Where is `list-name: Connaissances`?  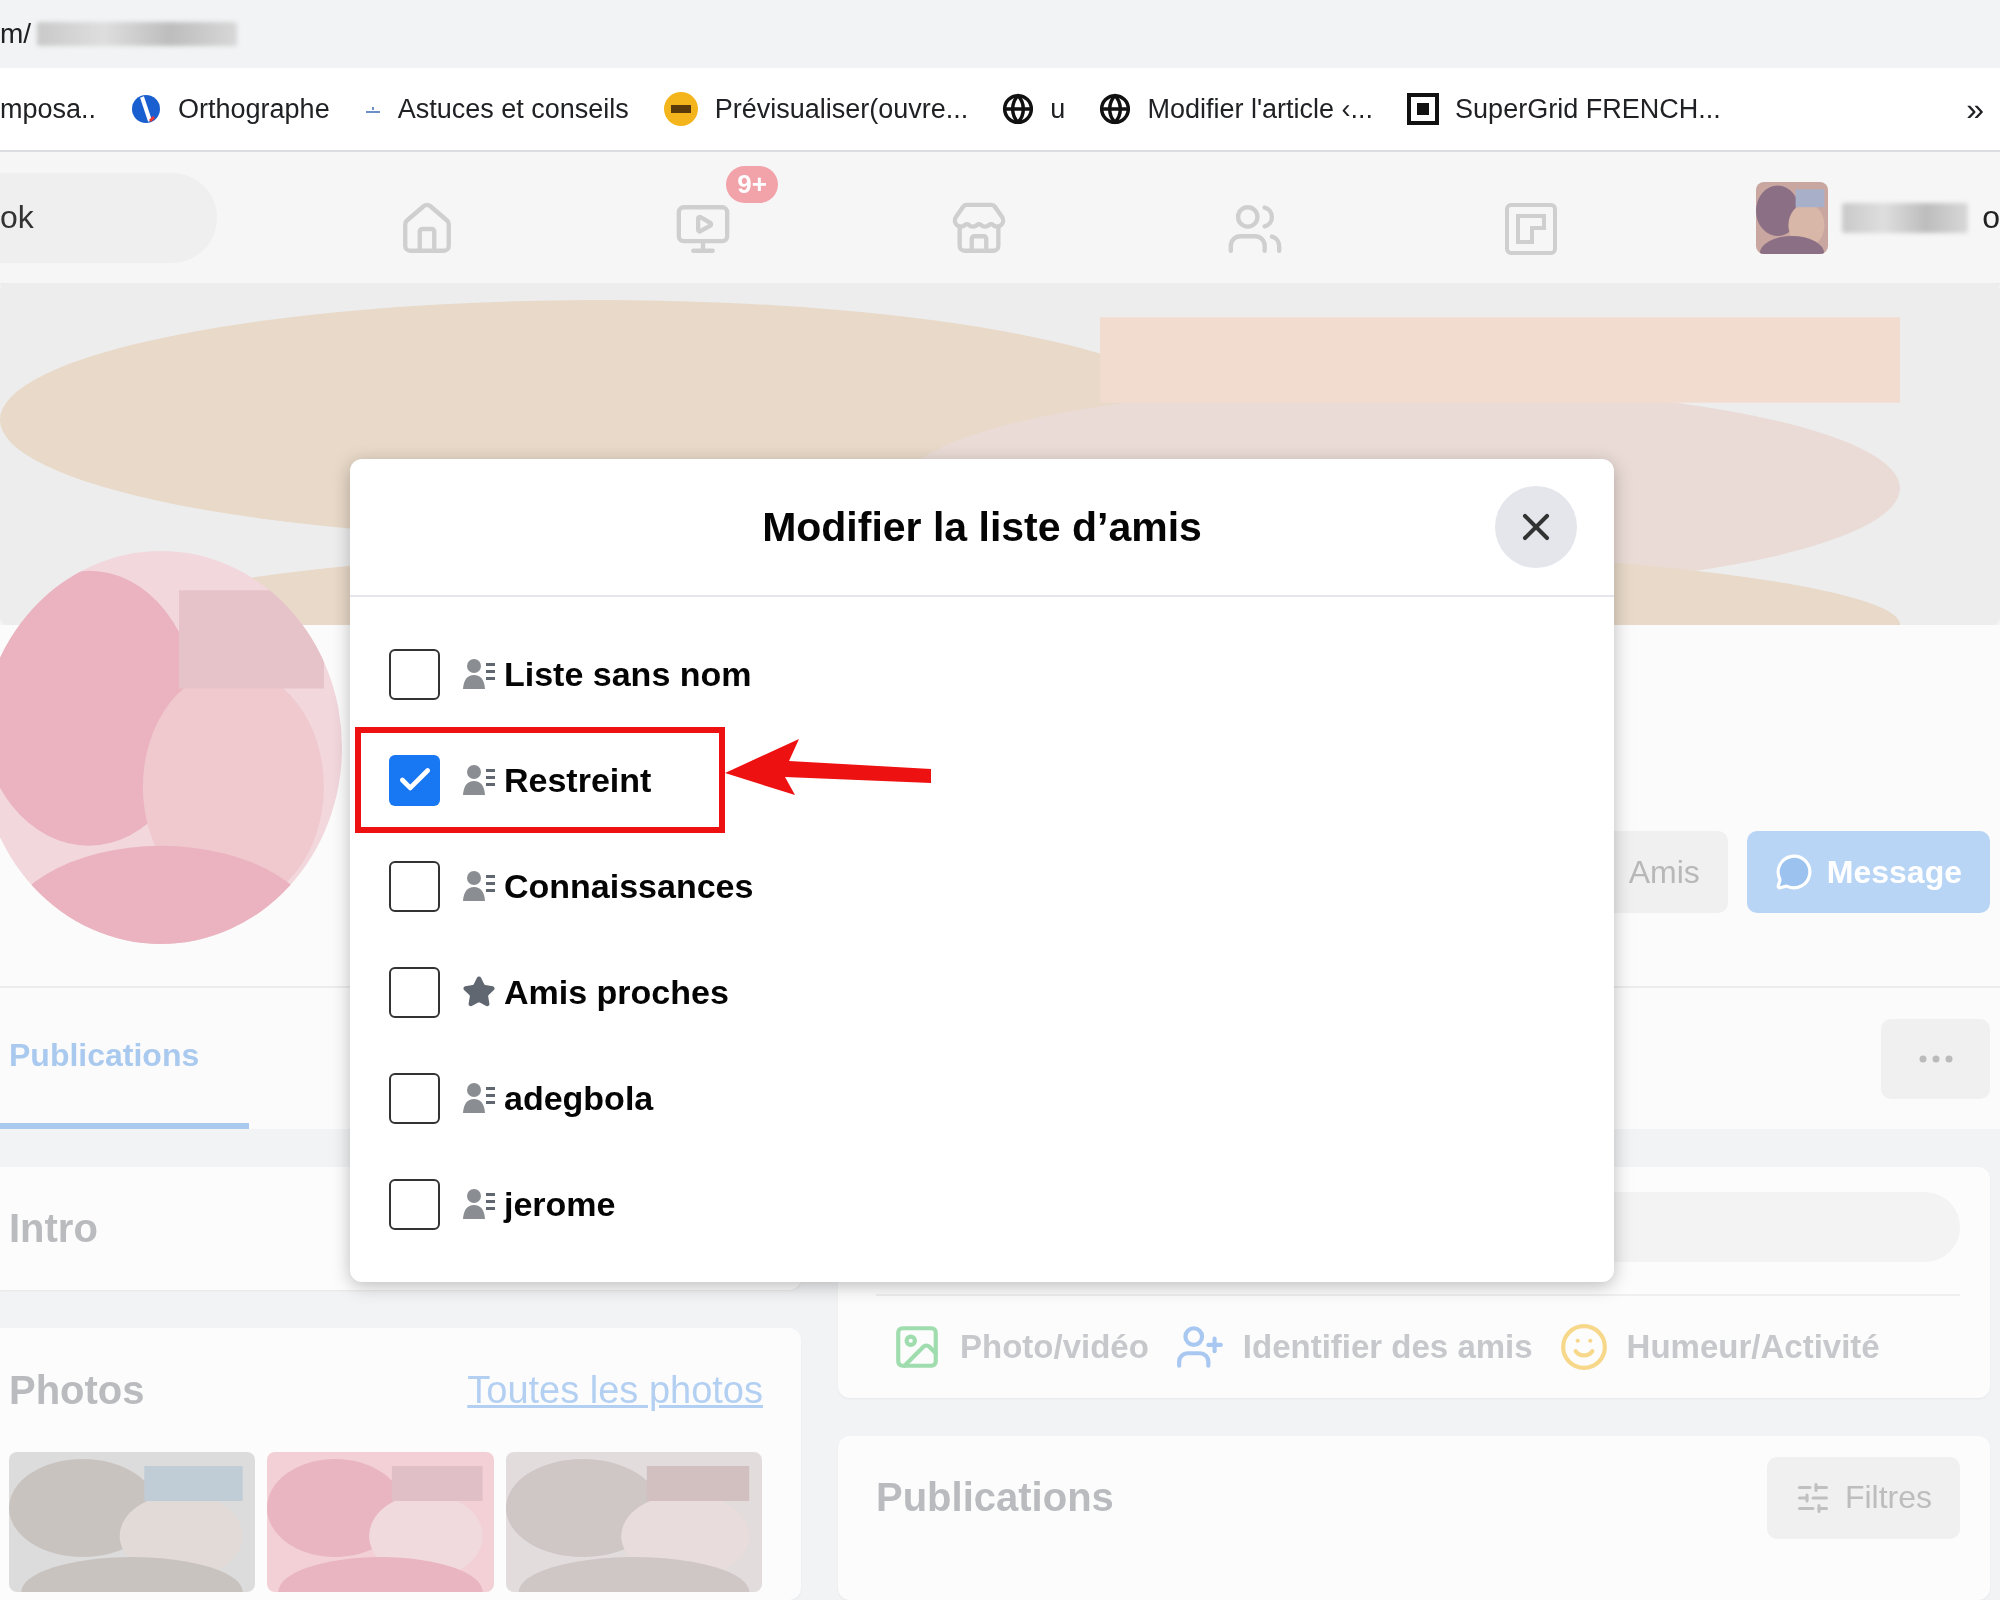
list-name: Connaissances is located at coordinates (629, 886).